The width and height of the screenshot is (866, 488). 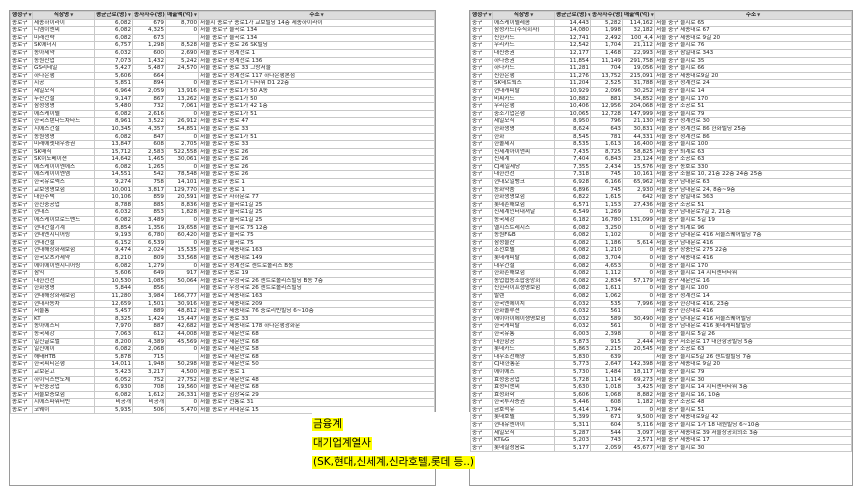 I want to click on filter-dropdown-icon: ▼, so click(x=758, y=14).